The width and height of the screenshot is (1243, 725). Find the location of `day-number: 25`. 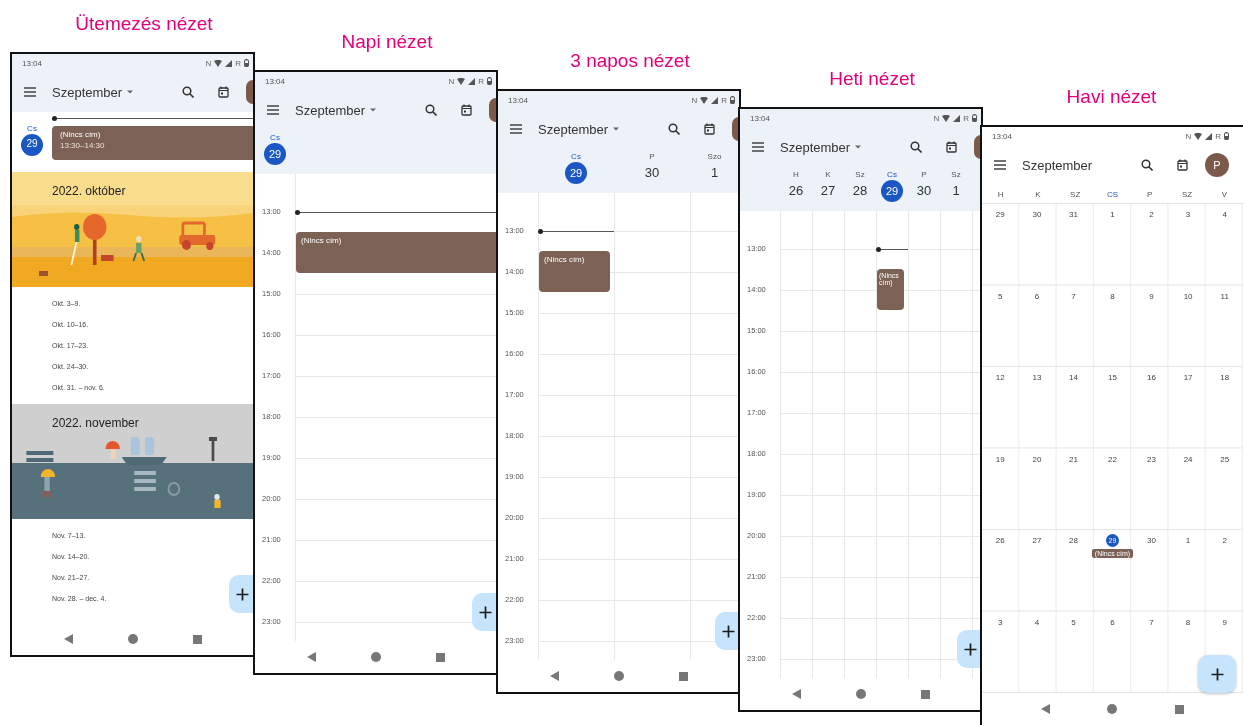

day-number: 25 is located at coordinates (1225, 459).